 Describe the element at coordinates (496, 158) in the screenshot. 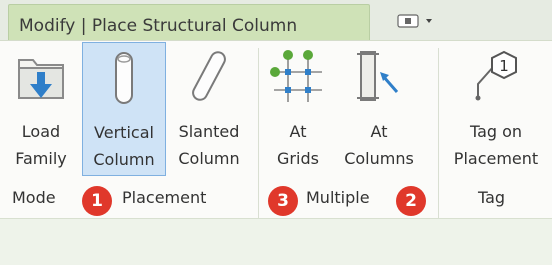

I see `tag-on-placement-label-line2: Placement` at that location.